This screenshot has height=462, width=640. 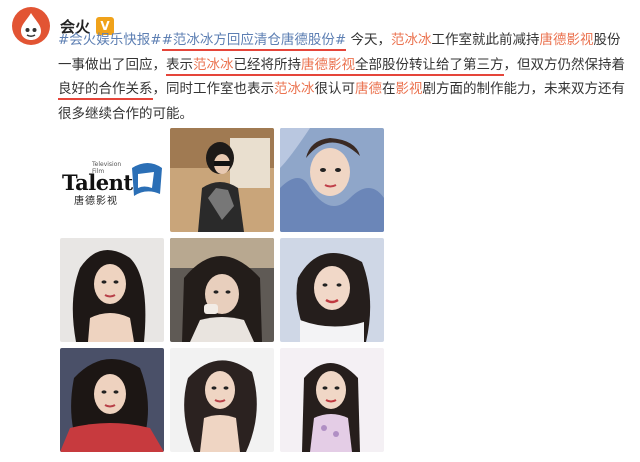 What do you see at coordinates (147, 179) in the screenshot?
I see `logo-mark-icon` at bounding box center [147, 179].